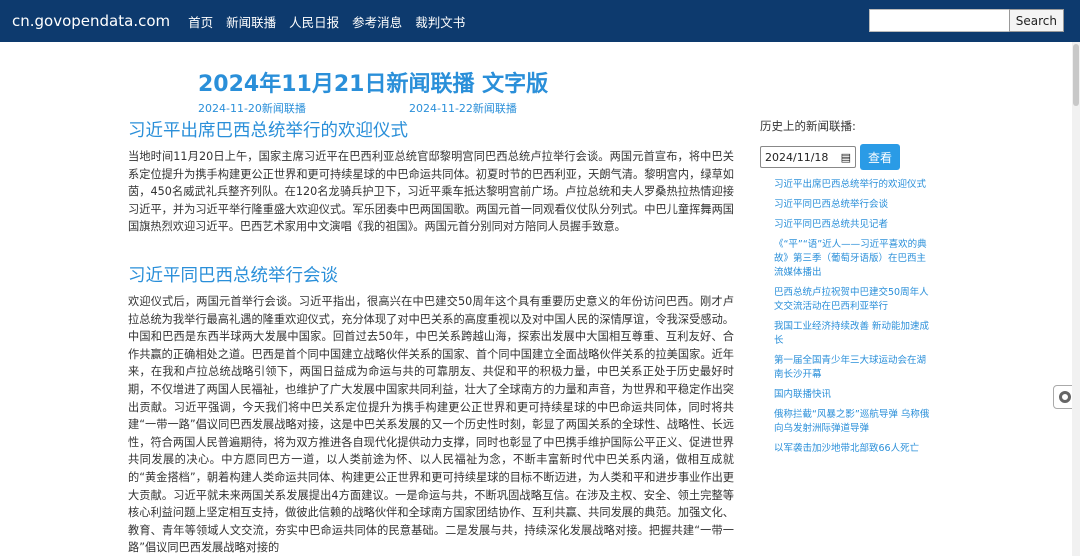  I want to click on list-item: 第一届全国青少年三大球运动会在湖南长沙开幕, so click(853, 368).